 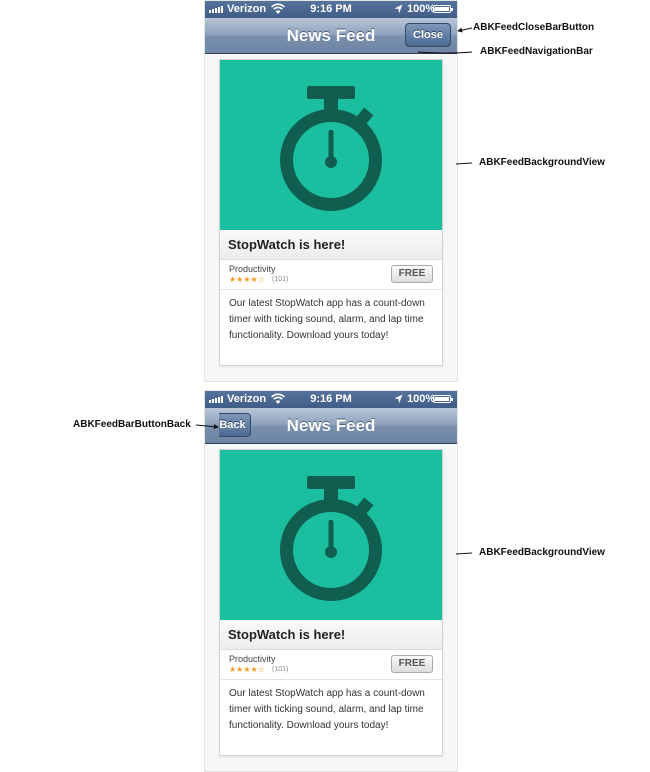 What do you see at coordinates (542, 162) in the screenshot?
I see `label-background-view-top: ABKFeedBackgroundView` at bounding box center [542, 162].